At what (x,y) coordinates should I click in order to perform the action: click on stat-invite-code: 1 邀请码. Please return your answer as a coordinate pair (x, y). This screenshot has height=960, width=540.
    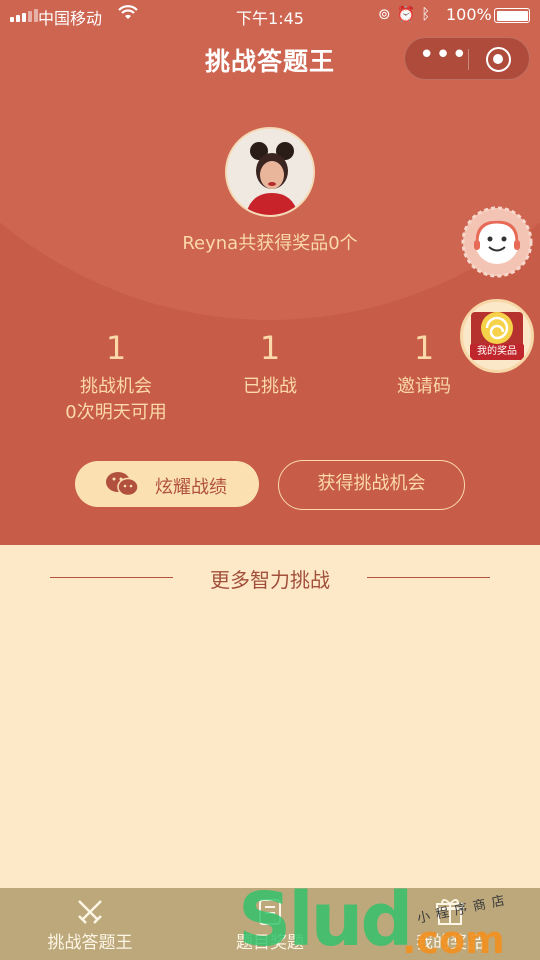
    Looking at the image, I should click on (424, 364).